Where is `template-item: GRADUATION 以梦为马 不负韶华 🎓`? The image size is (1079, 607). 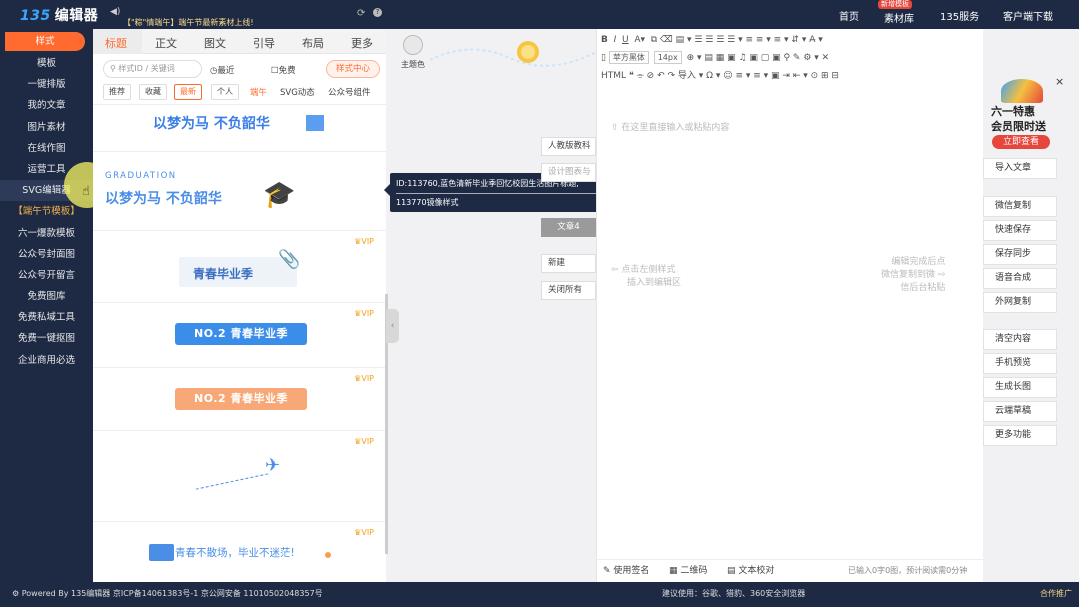 template-item: GRADUATION 以梦为马 不负韶华 🎓 is located at coordinates (239, 191).